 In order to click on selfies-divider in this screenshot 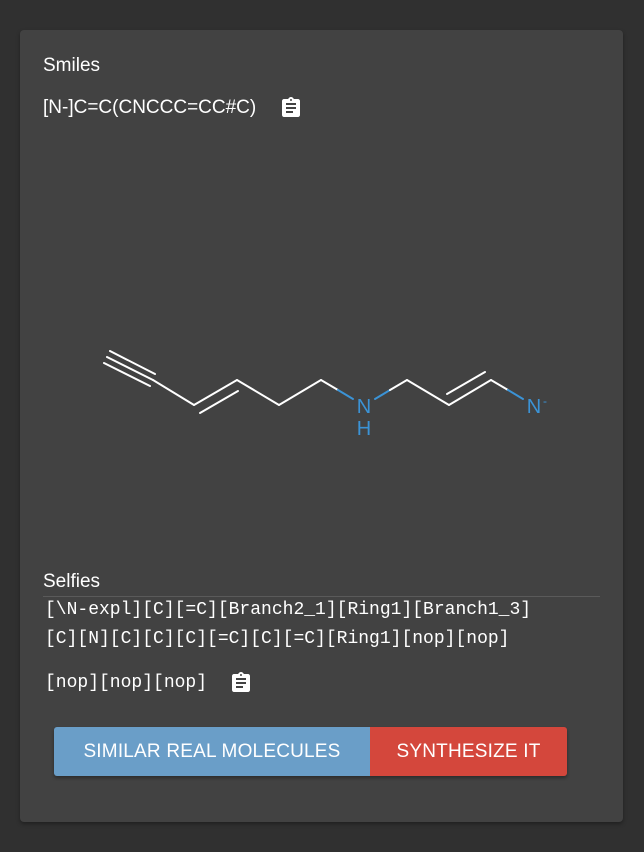, I will do `click(321, 596)`.